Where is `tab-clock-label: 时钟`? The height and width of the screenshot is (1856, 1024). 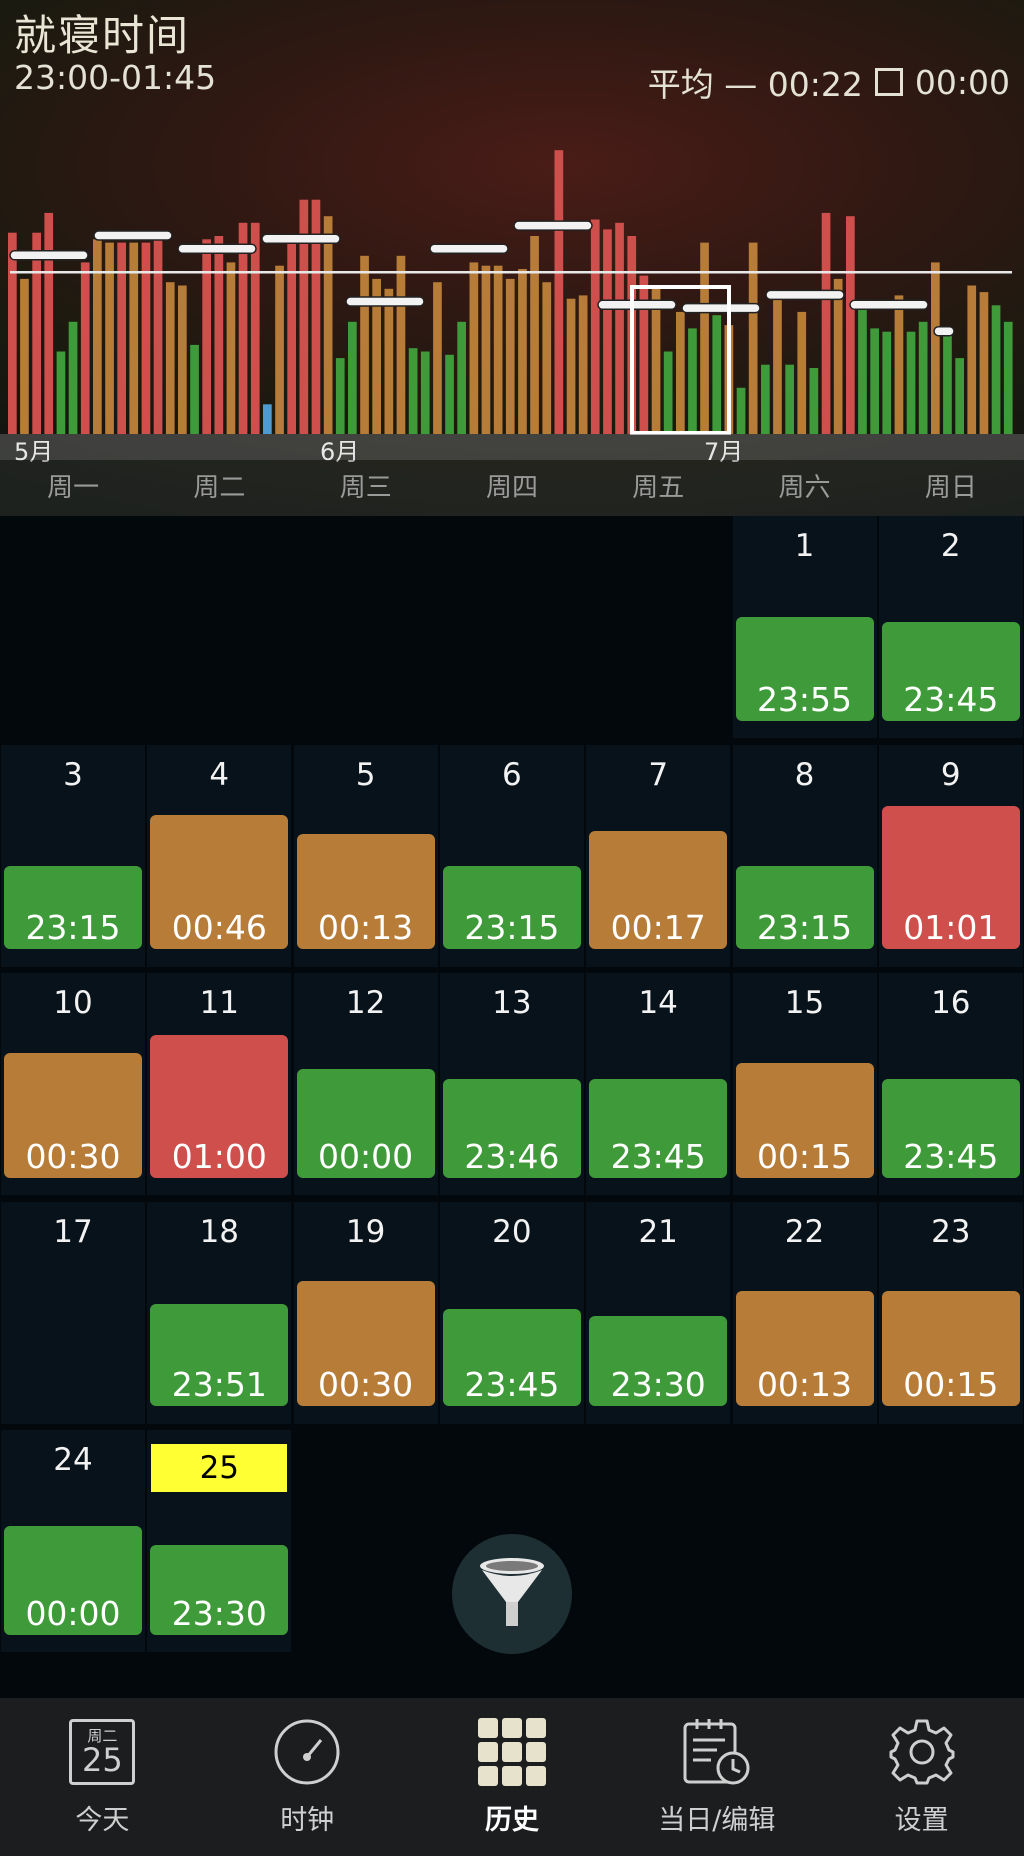
tab-clock-label: 时钟 is located at coordinates (307, 1820).